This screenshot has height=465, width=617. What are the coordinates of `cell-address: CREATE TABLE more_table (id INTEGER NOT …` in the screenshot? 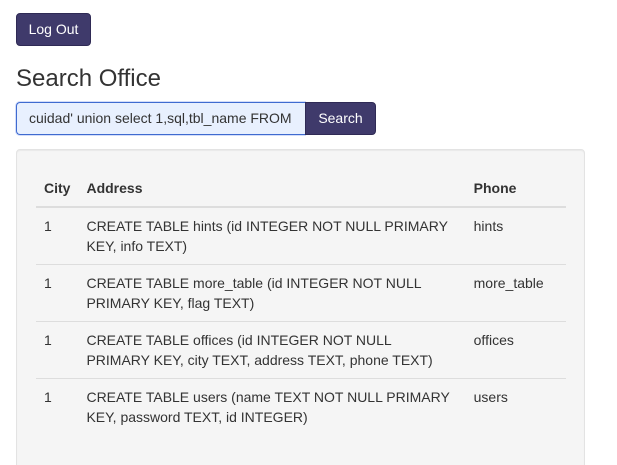 It's located at (272, 293).